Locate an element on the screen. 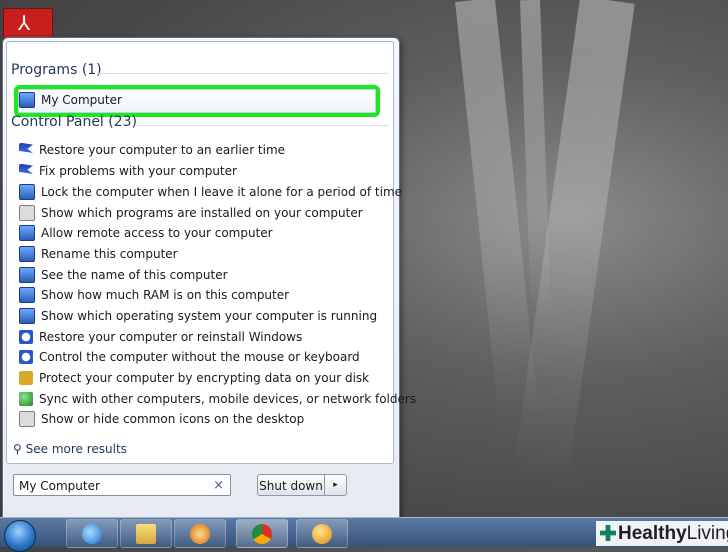 This screenshot has height=552, width=728. ease-of-access-icon is located at coordinates (26, 356).